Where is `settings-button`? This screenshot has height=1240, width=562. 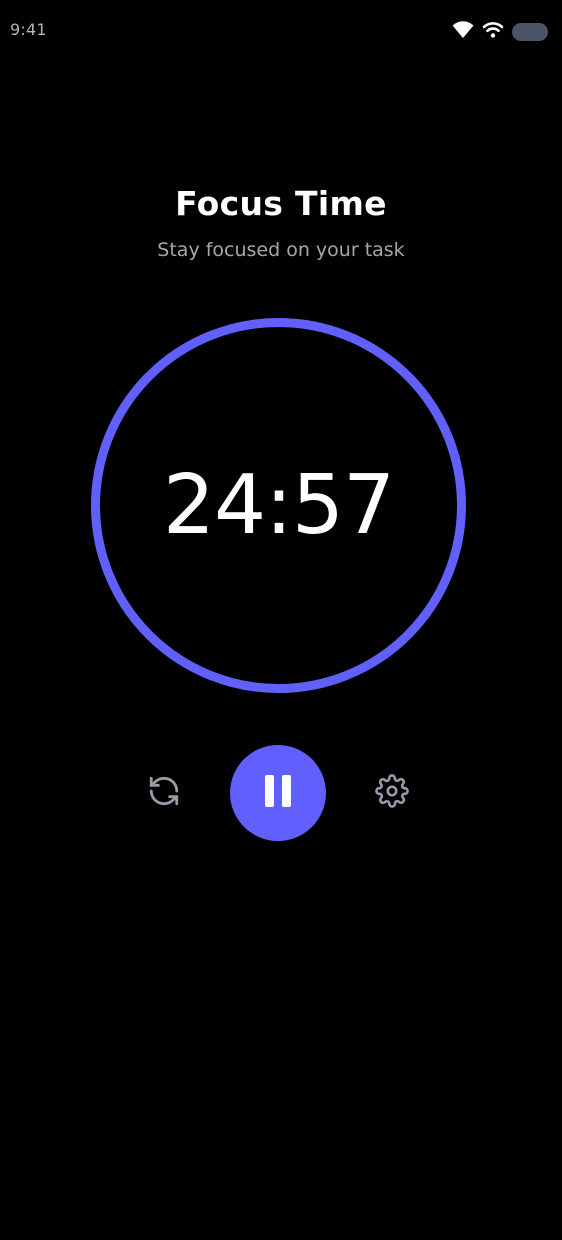
settings-button is located at coordinates (392, 793).